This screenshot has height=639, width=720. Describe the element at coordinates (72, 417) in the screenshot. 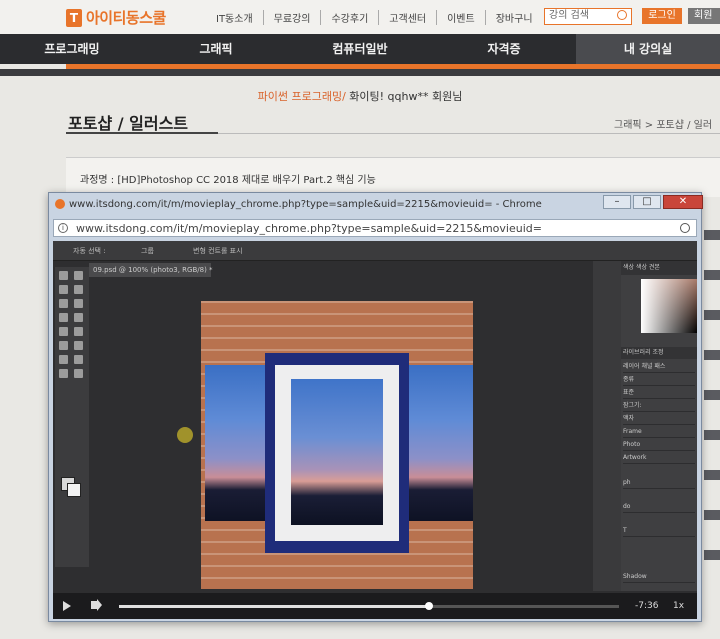

I see `photoshop-toolbar` at that location.